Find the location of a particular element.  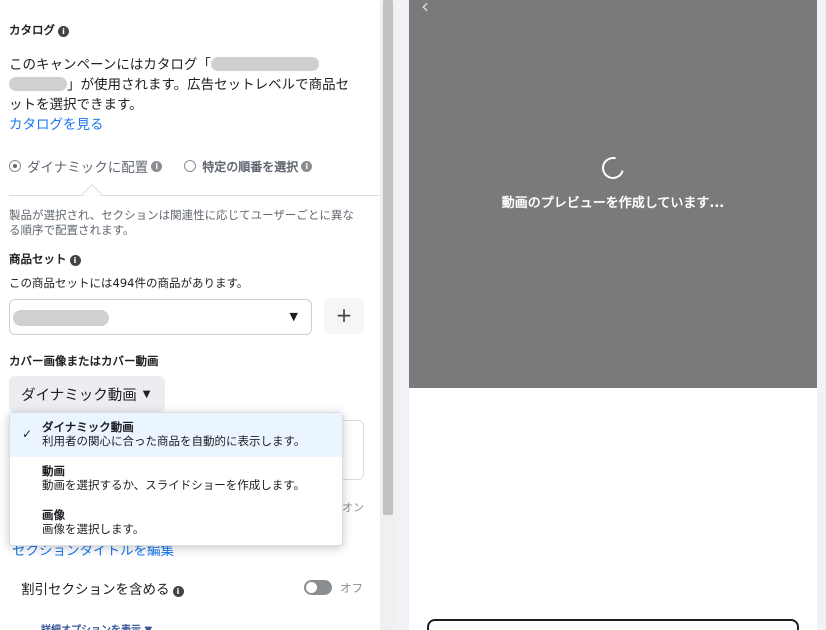

menu-item-image: 画像 画像を選択します。 is located at coordinates (176, 523).